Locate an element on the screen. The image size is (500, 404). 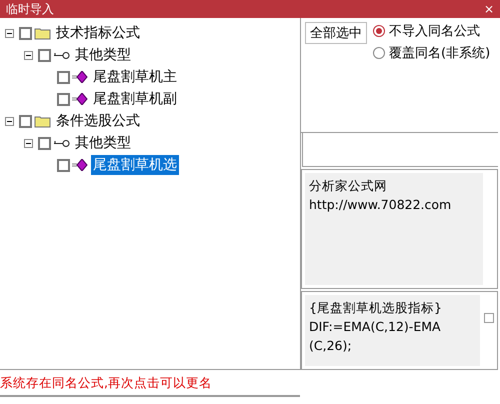
tree-item: 尾盘割草机选 is located at coordinates (135, 165).